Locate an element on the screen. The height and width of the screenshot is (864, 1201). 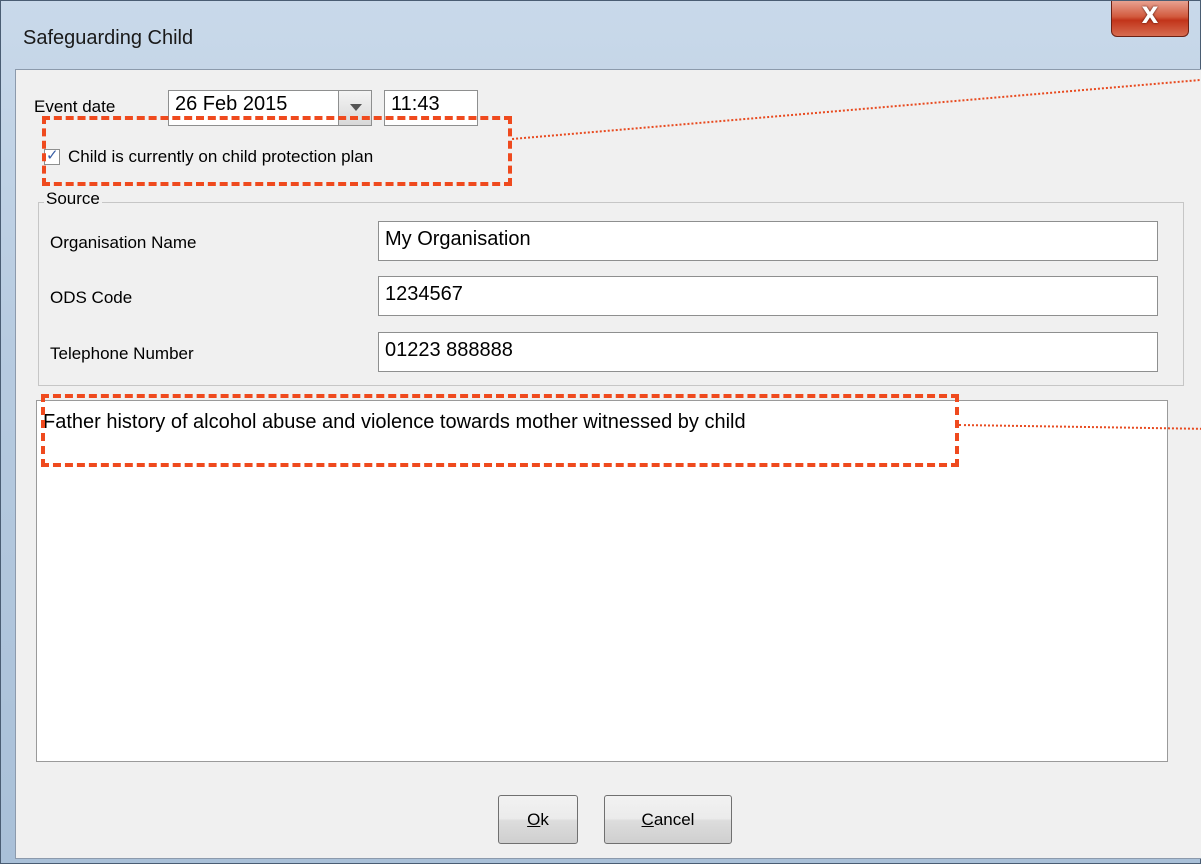
window-title: Safeguarding Child is located at coordinates (108, 38).